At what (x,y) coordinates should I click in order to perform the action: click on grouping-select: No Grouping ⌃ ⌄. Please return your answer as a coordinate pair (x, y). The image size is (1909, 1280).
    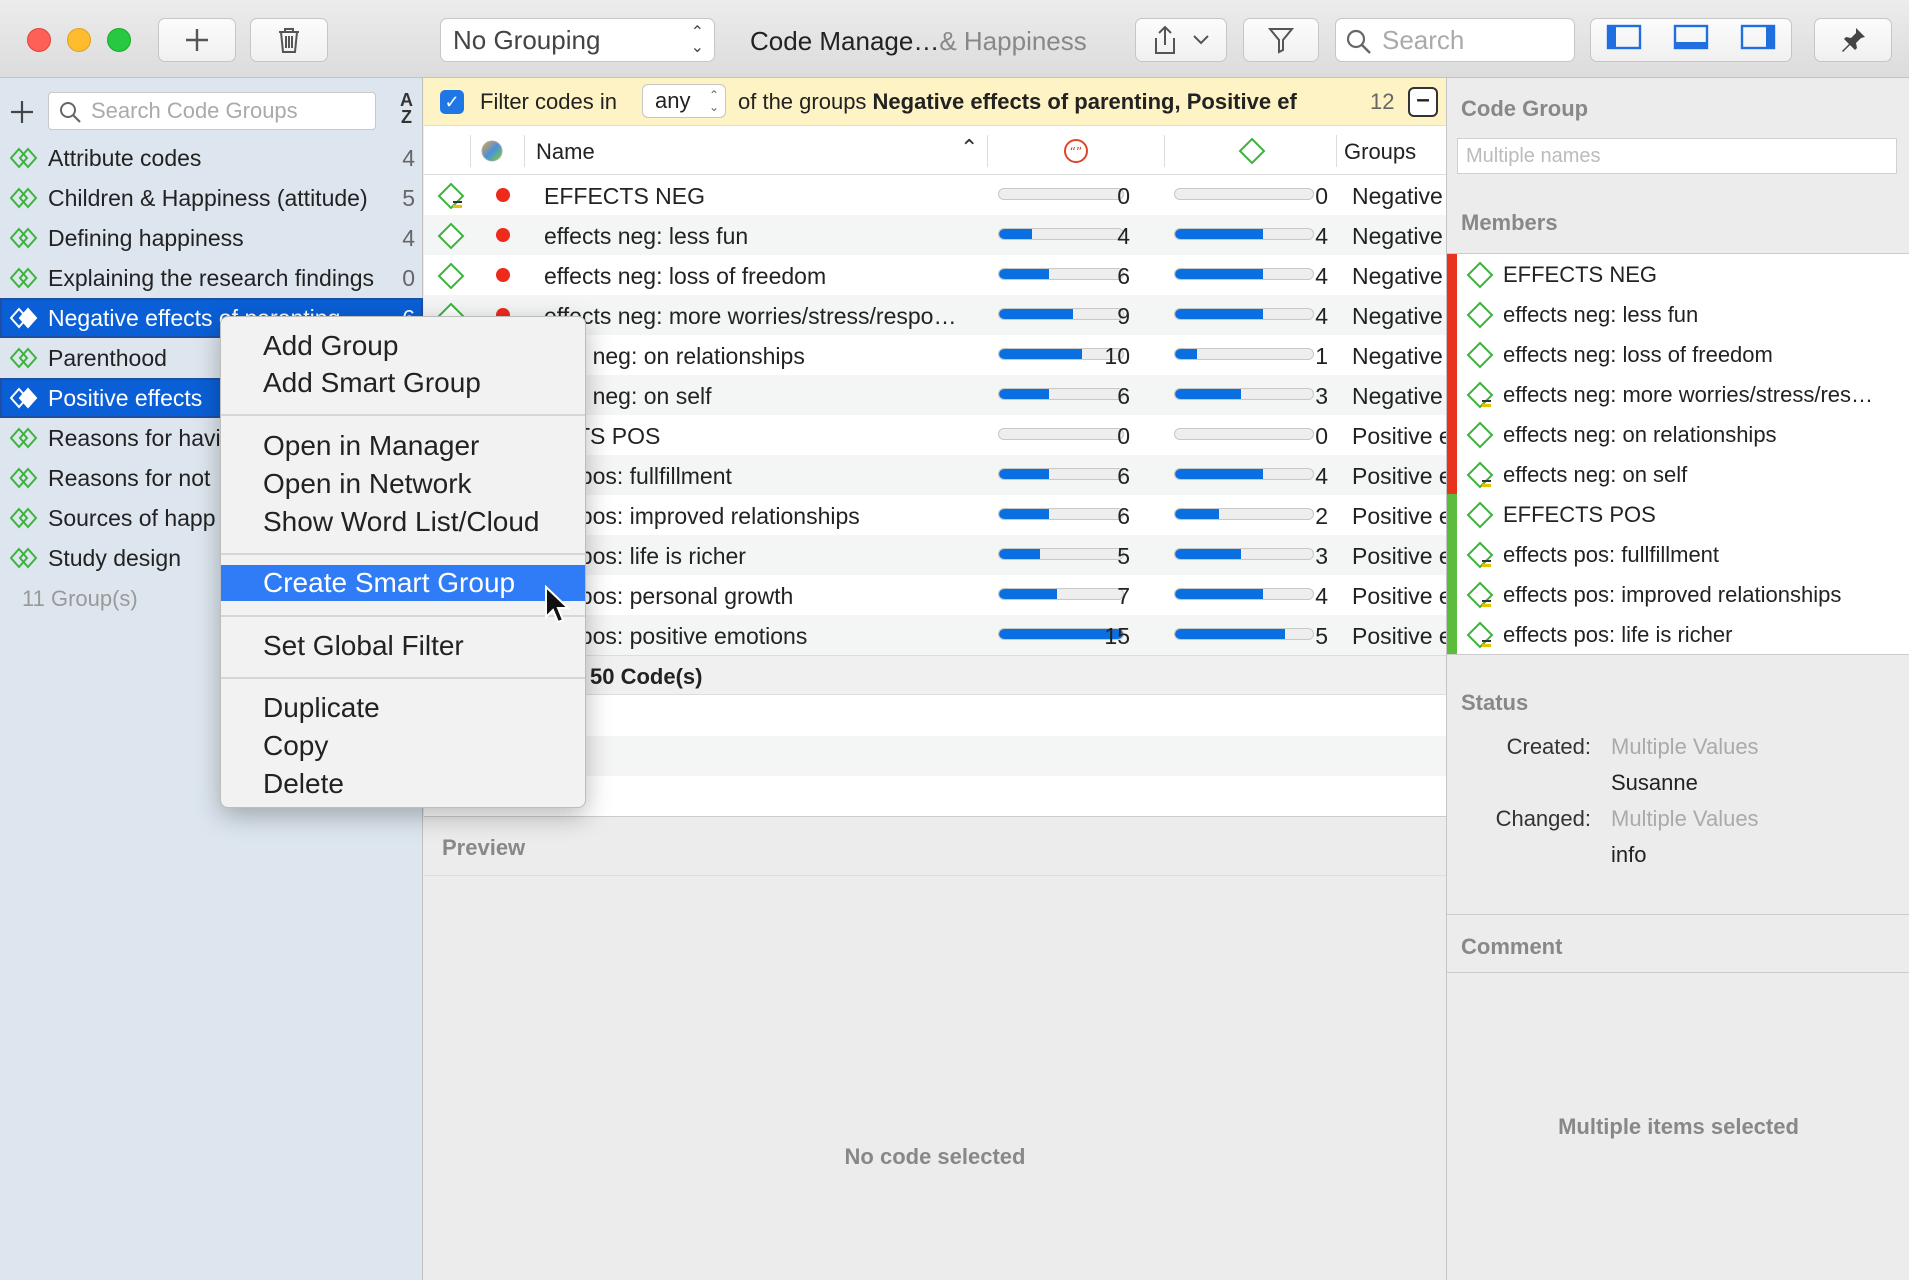
    Looking at the image, I should click on (577, 40).